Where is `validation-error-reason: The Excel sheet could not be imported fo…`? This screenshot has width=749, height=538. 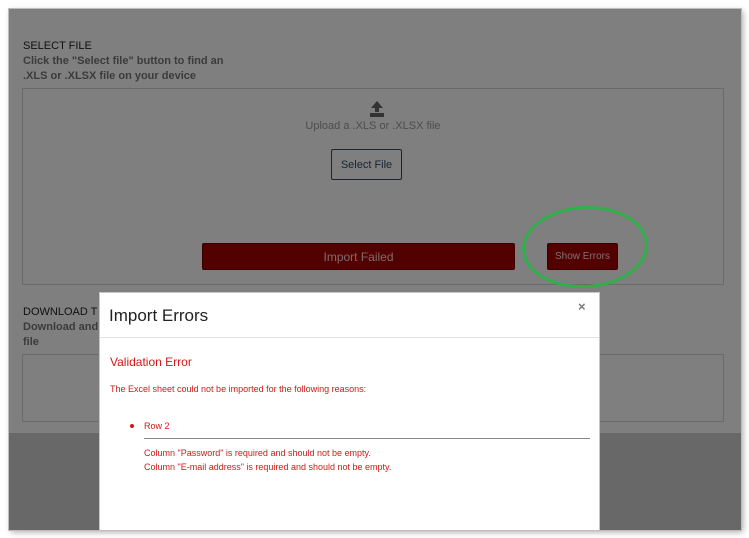 validation-error-reason: The Excel sheet could not be imported fo… is located at coordinates (238, 389).